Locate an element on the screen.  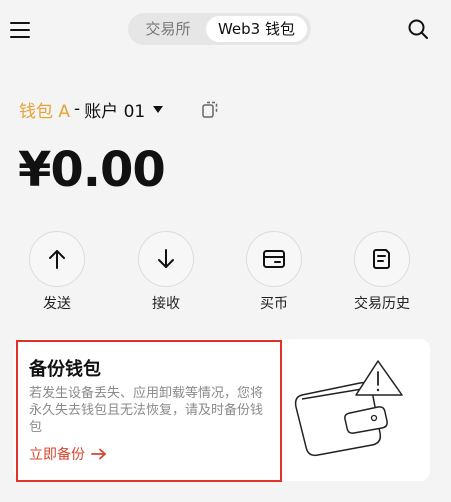
wallet-selector: 钱包 A - 账户 01 is located at coordinates (91, 109).